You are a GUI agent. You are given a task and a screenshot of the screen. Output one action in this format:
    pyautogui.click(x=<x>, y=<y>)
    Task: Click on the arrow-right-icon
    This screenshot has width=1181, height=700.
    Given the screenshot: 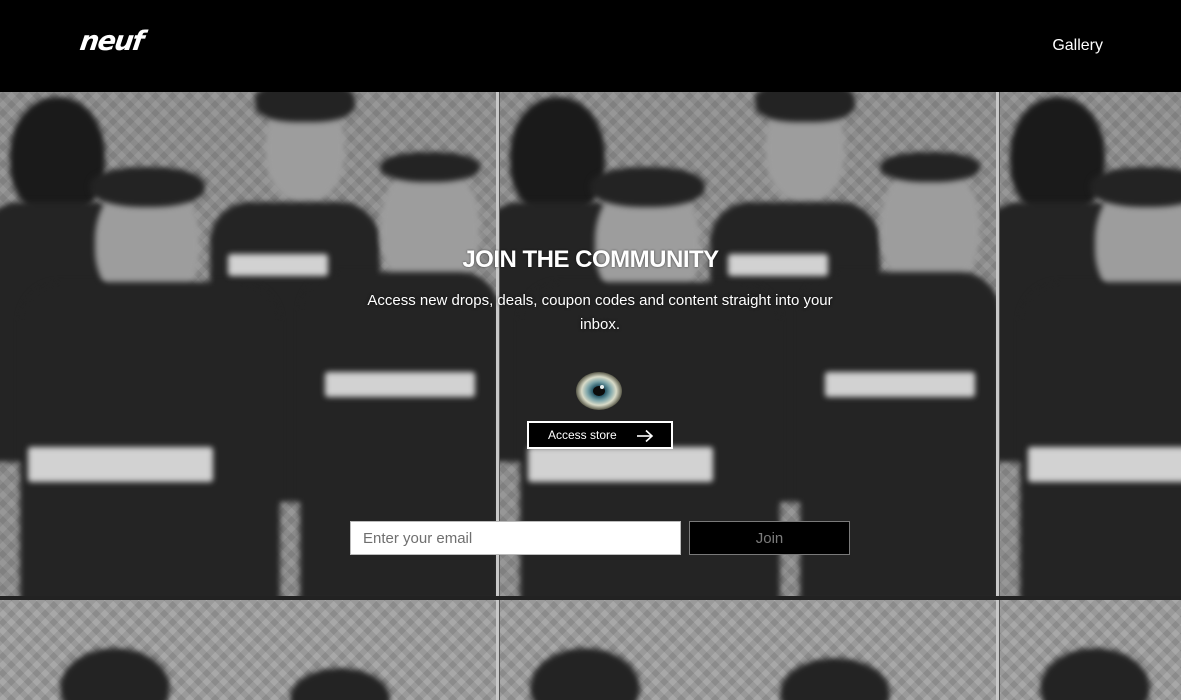 What is the action you would take?
    pyautogui.click(x=645, y=436)
    